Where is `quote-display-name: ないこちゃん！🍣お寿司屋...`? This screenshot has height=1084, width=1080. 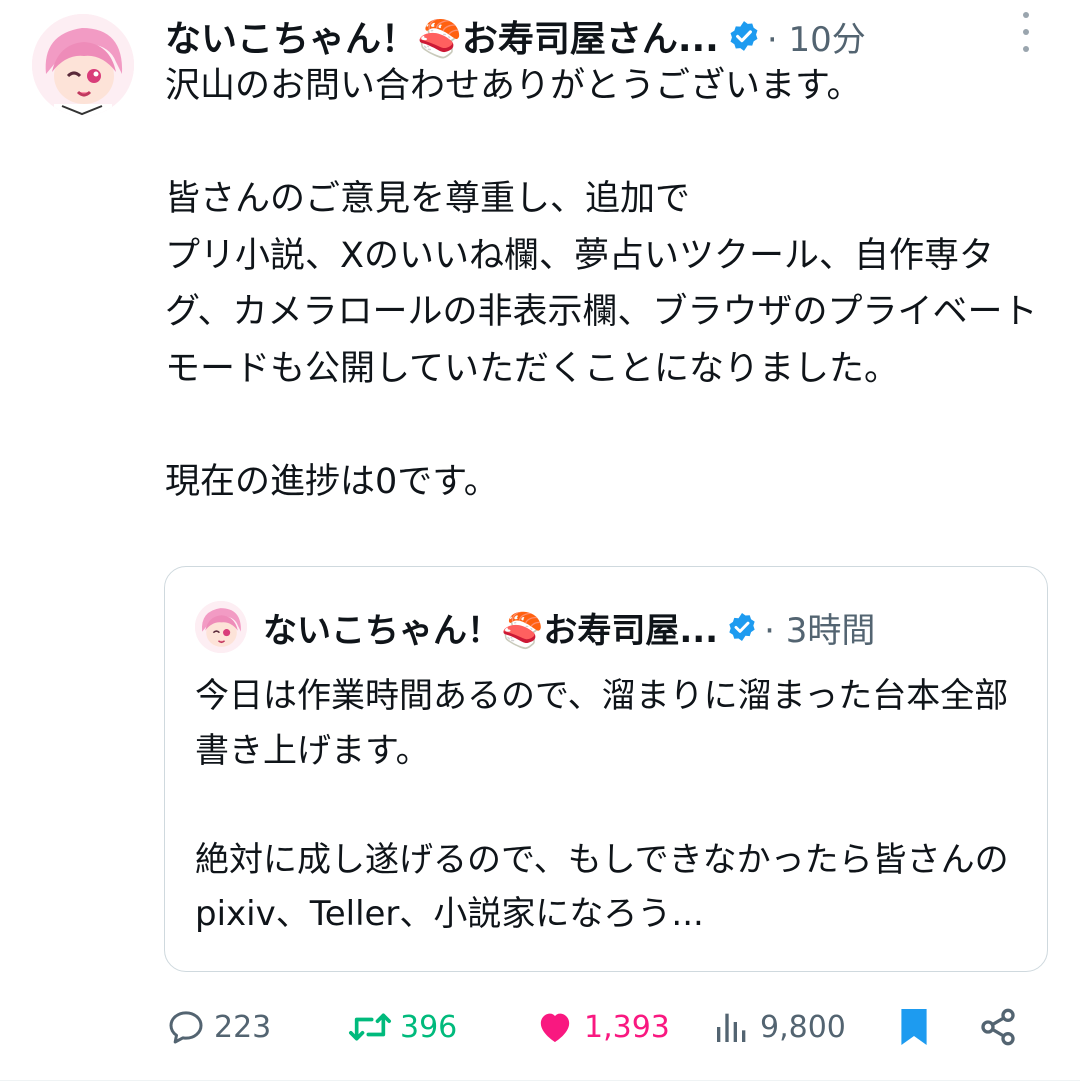
quote-display-name: ないこちゃん！🍣お寿司屋... is located at coordinates (491, 630).